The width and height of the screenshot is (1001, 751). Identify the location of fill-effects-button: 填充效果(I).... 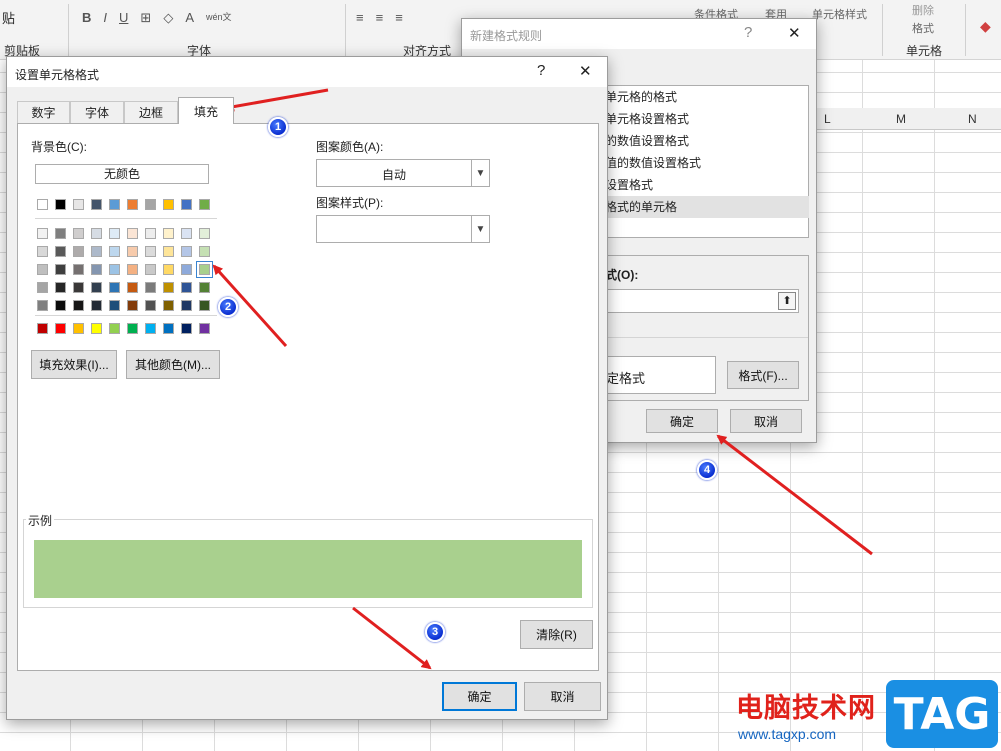
(74, 364).